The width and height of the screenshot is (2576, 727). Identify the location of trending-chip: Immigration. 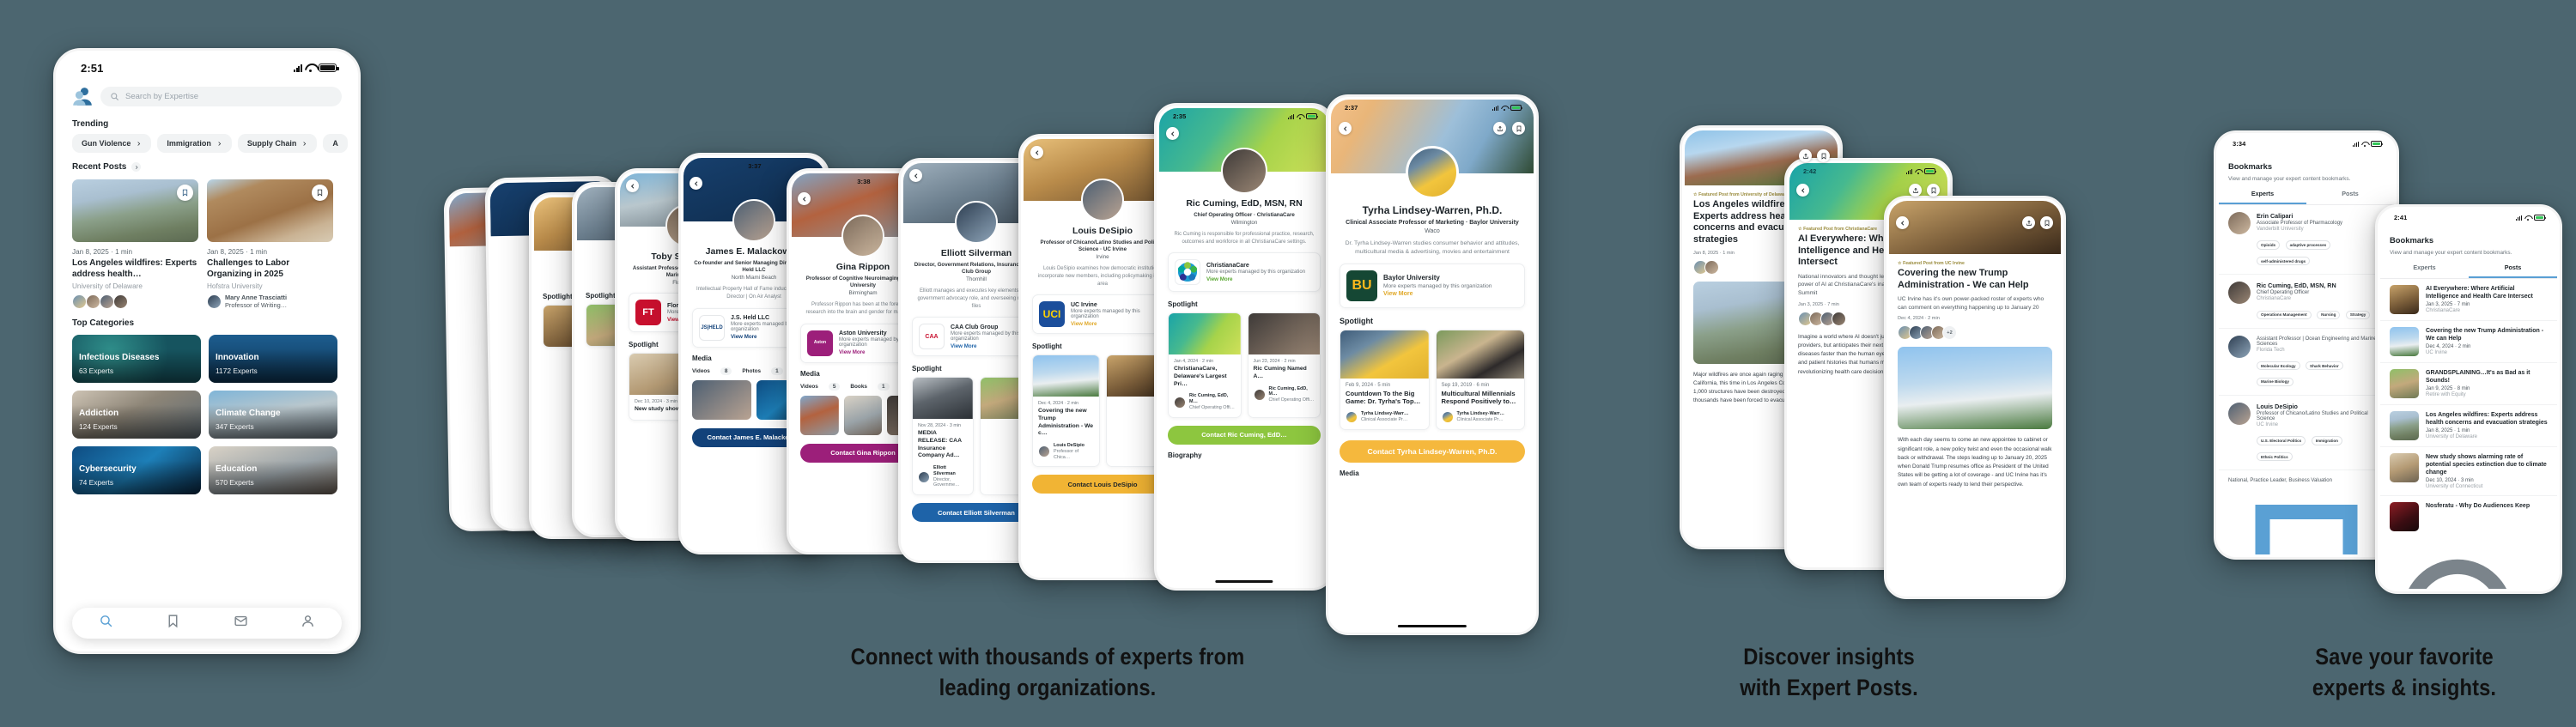
(194, 144).